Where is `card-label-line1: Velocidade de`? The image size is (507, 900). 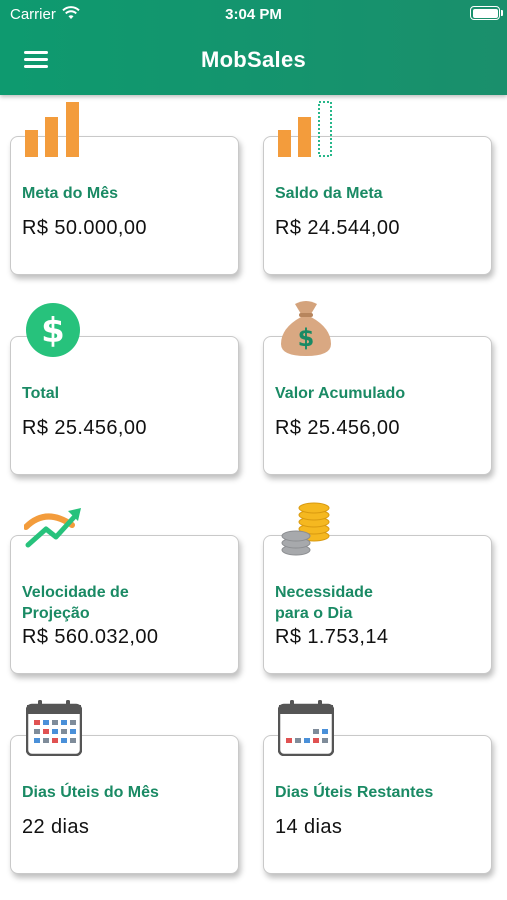
card-label-line1: Velocidade de is located at coordinates (75, 592).